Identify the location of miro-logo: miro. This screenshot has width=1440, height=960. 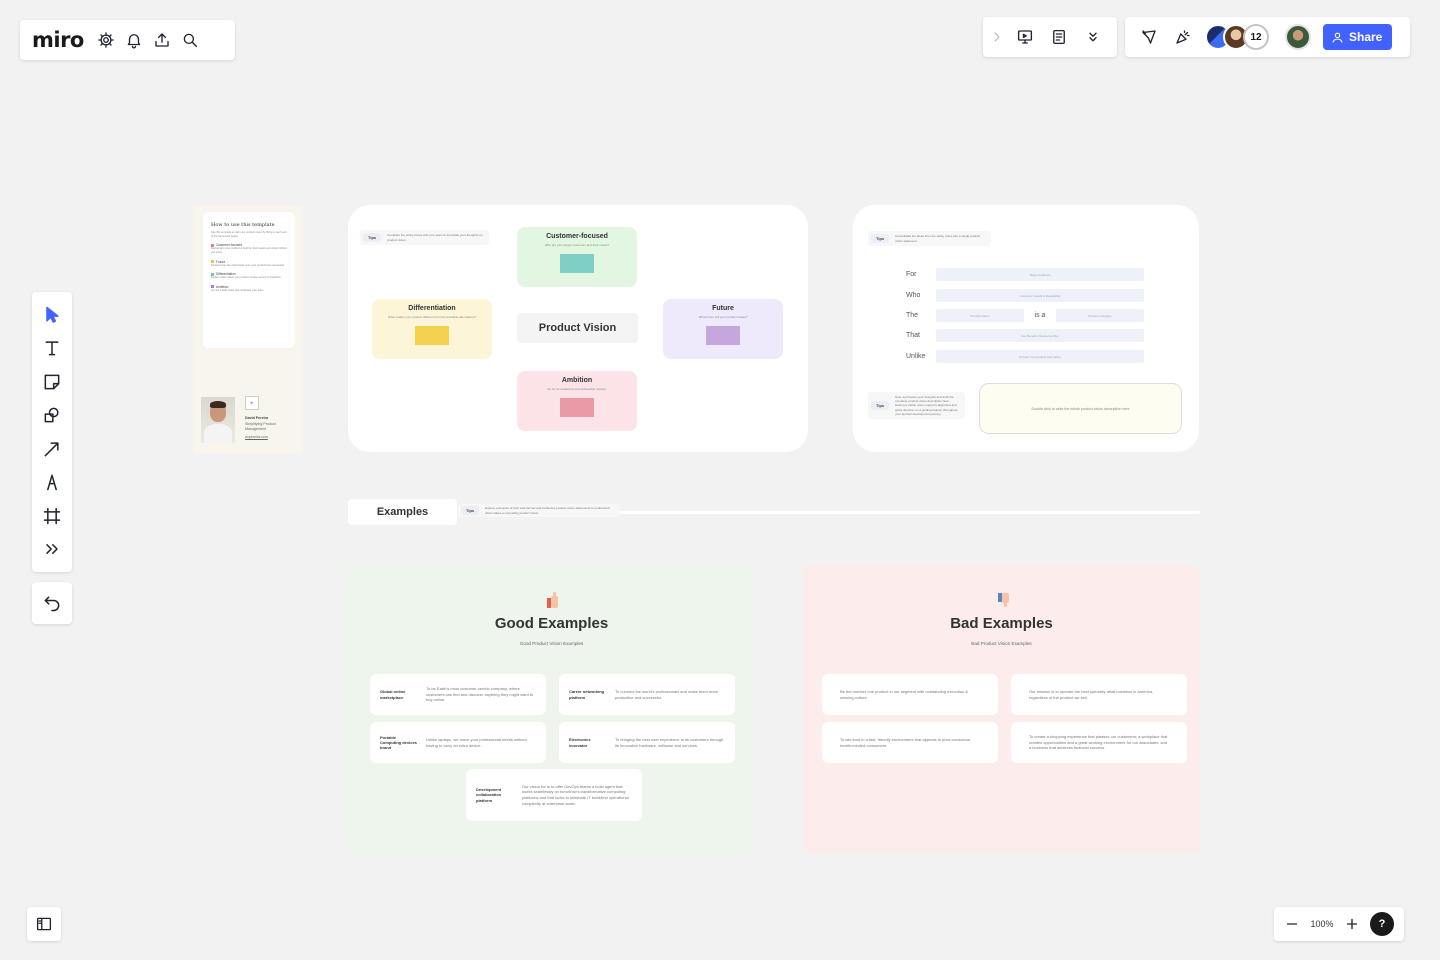
(56, 40).